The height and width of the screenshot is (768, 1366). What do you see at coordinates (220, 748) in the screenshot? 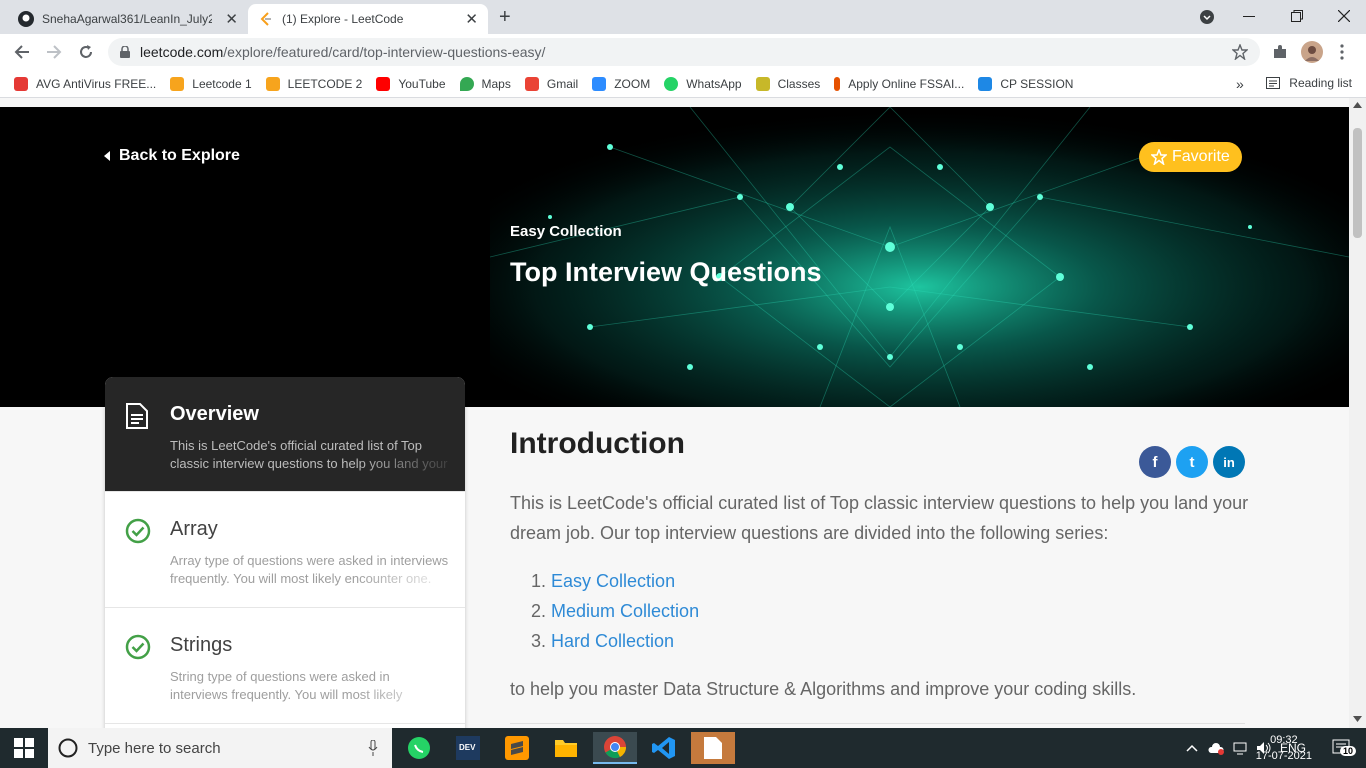
I see `taskbar-search: Type here to search` at bounding box center [220, 748].